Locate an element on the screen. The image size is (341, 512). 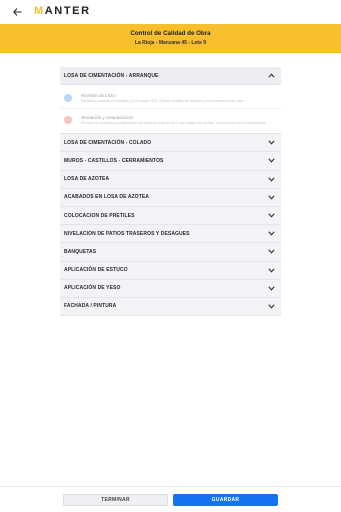
section-banquetas: BANQUETAS is located at coordinates (170, 252).